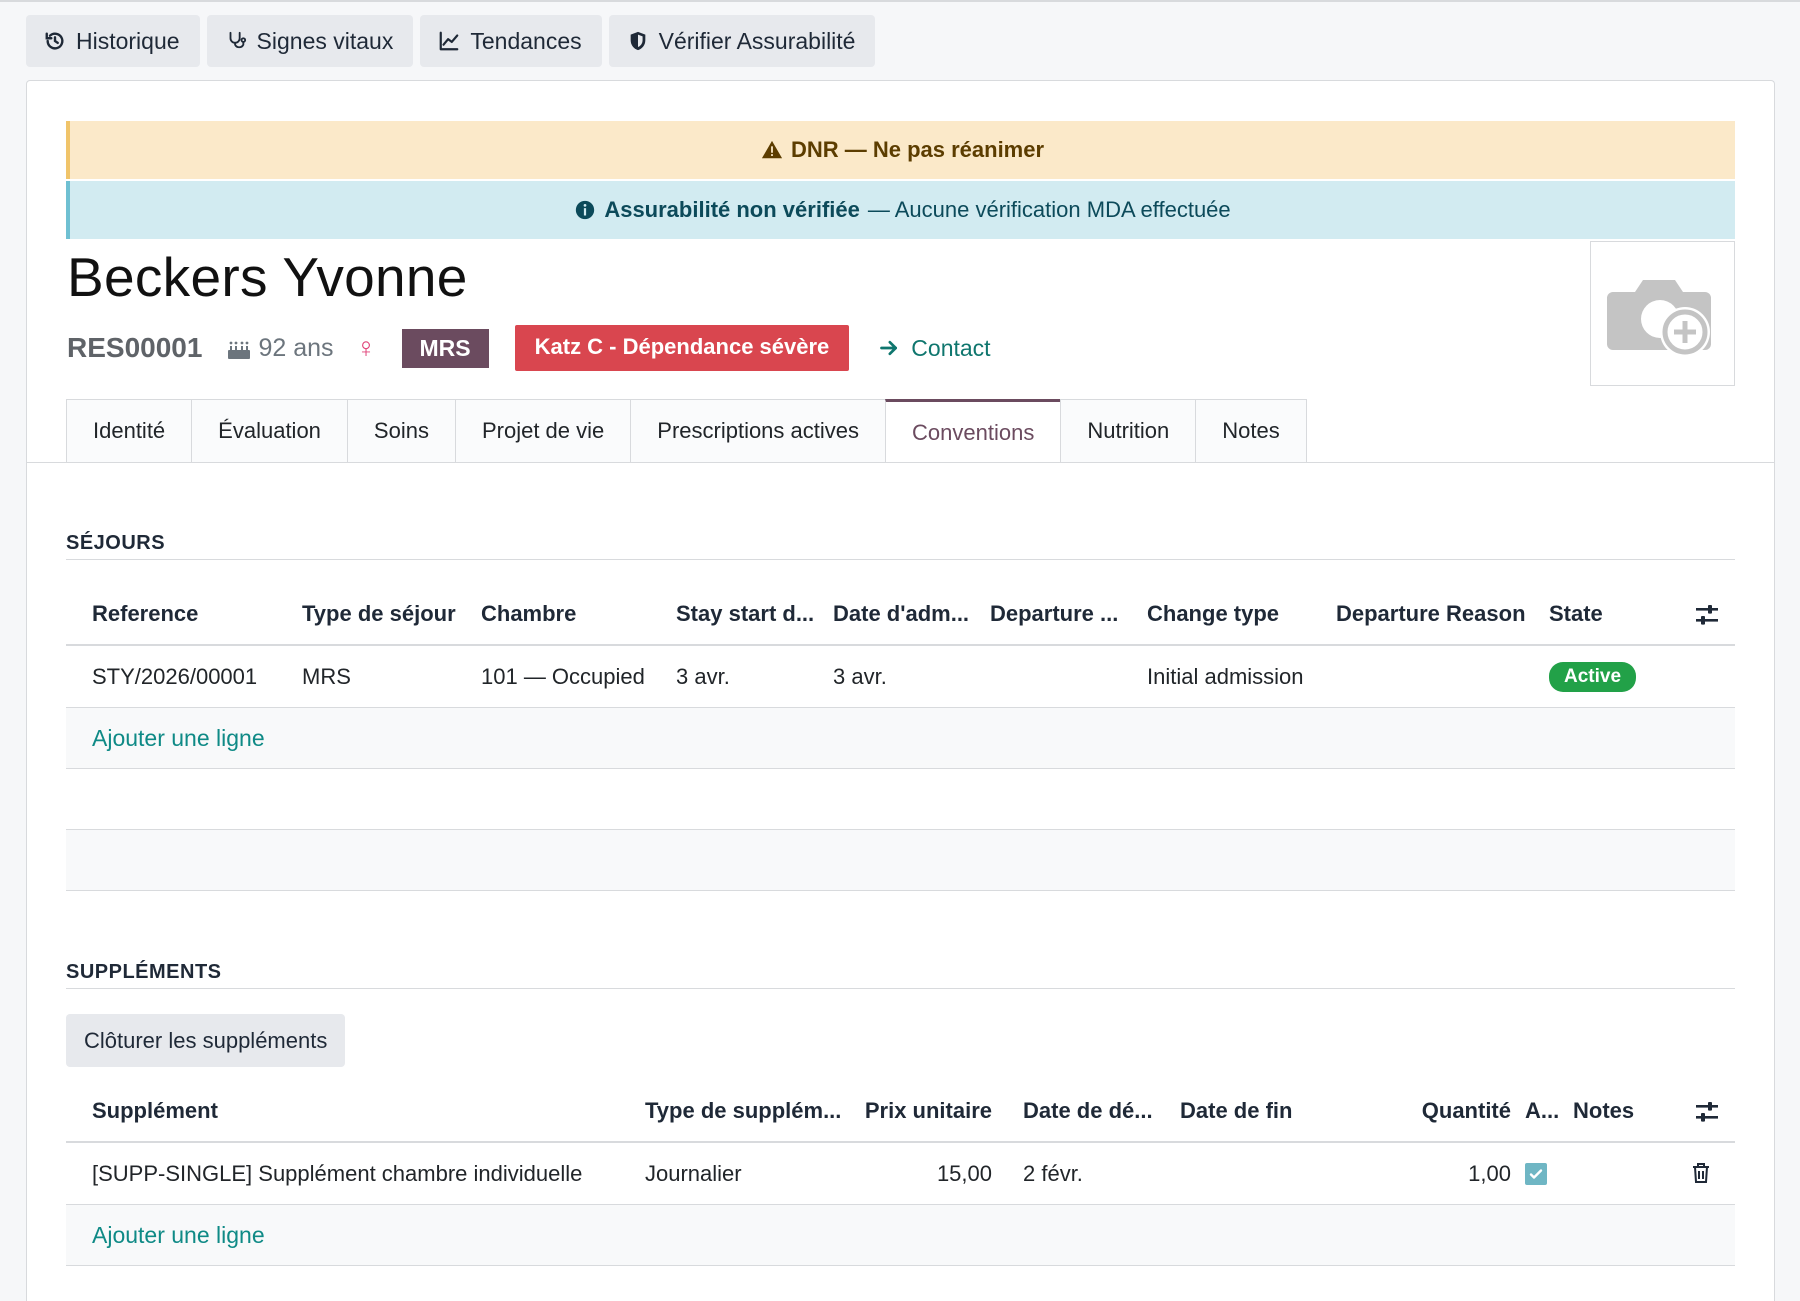 This screenshot has width=1800, height=1301. Describe the element at coordinates (732, 209) in the screenshot. I see `insurability-alert-title: Assurabilité non vérifiée` at that location.